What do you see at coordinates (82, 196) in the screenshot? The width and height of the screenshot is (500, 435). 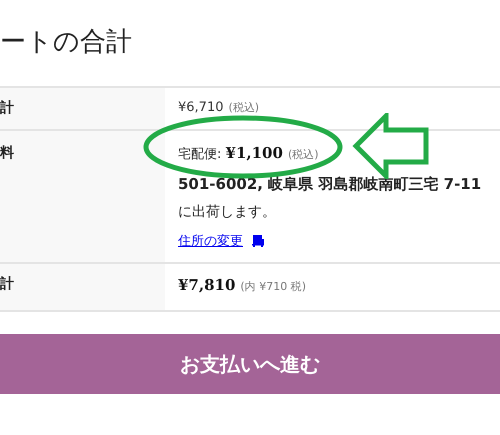 I see `row-label: 料` at bounding box center [82, 196].